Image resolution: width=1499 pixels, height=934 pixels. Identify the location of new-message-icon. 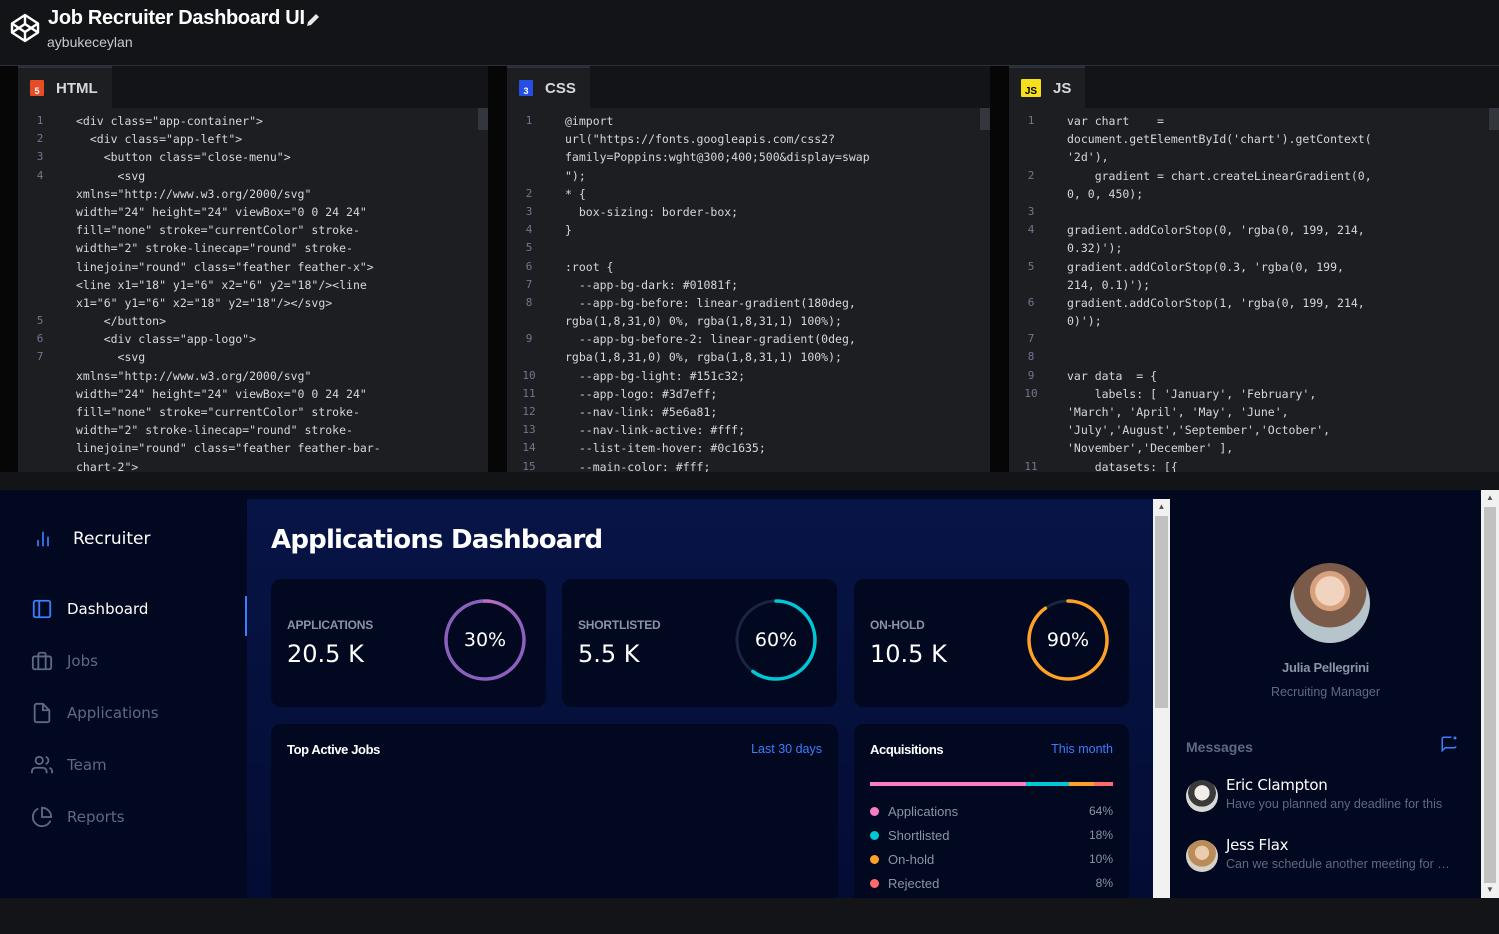
(1449, 744).